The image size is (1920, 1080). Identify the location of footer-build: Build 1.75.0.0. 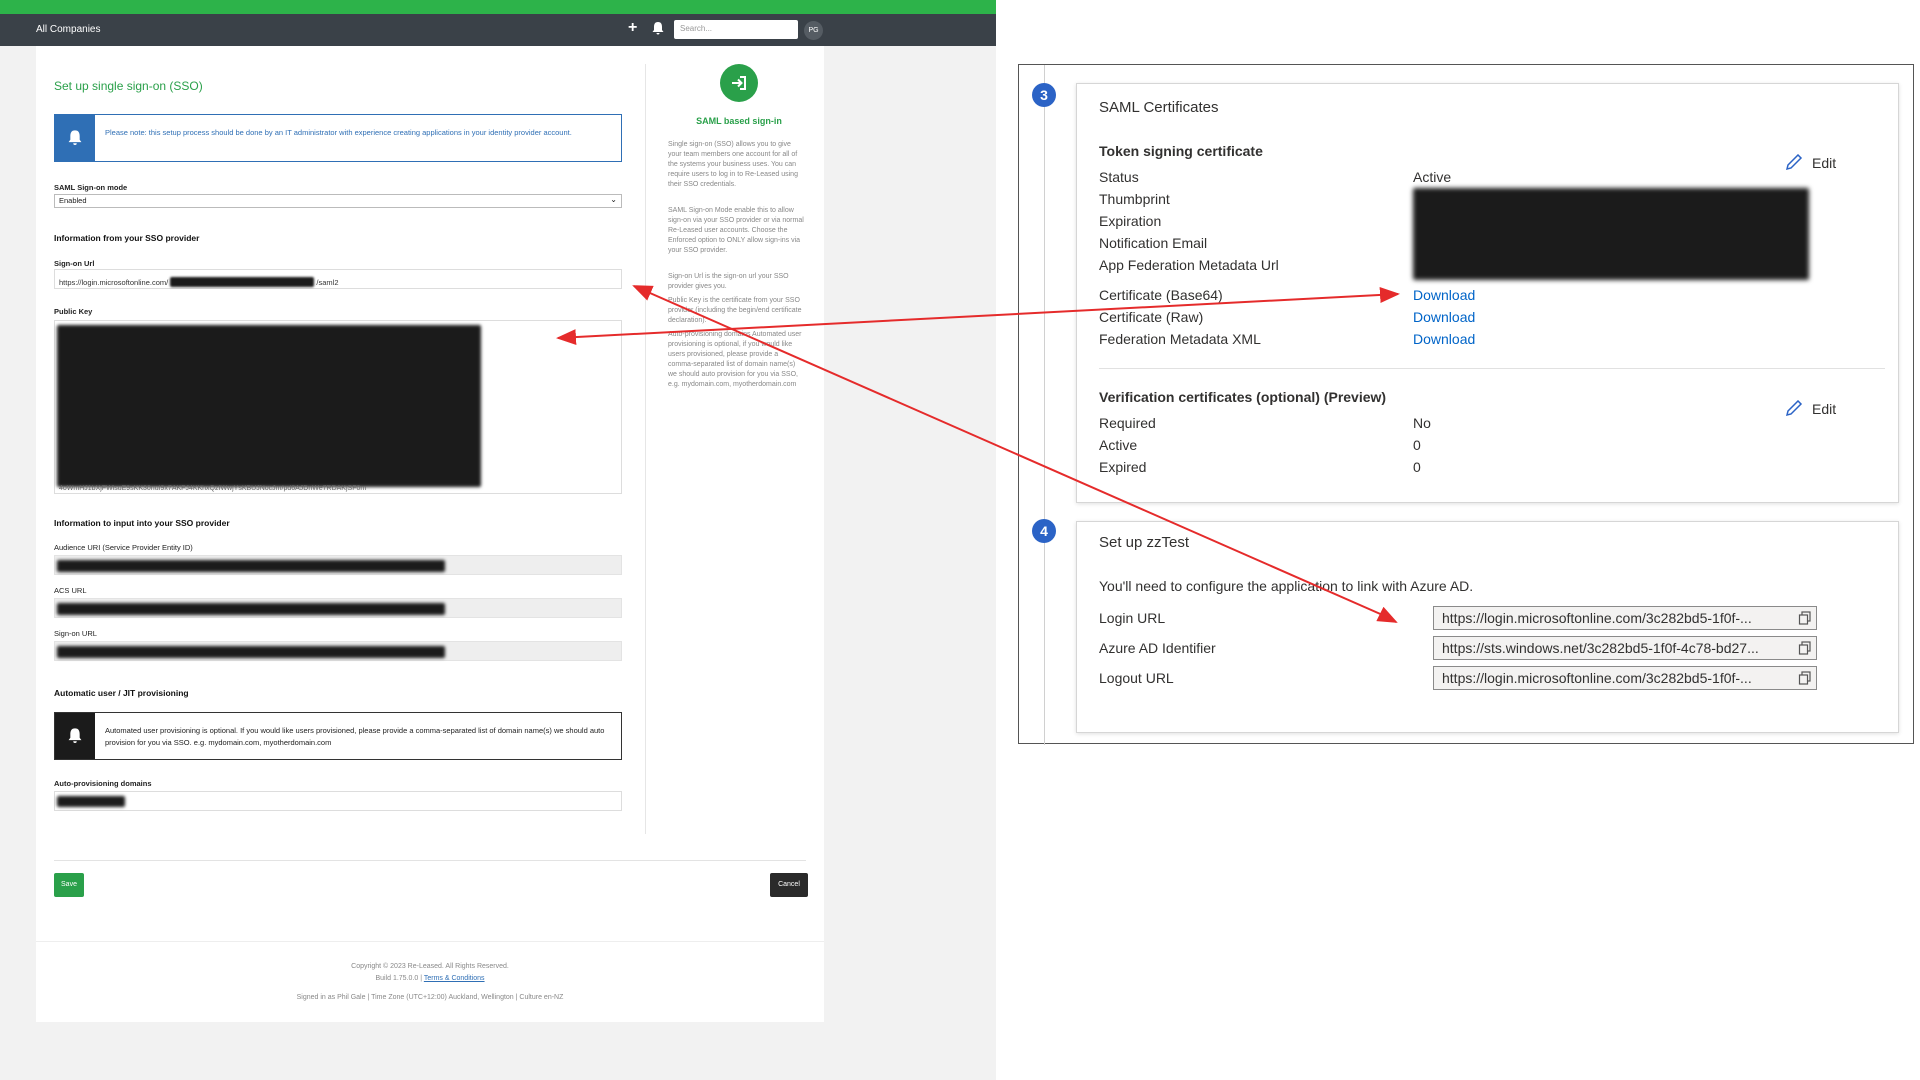
(397, 978).